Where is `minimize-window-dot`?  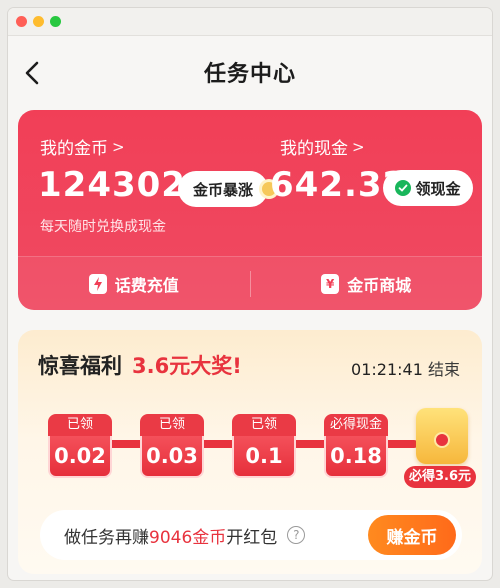 minimize-window-dot is located at coordinates (38, 21).